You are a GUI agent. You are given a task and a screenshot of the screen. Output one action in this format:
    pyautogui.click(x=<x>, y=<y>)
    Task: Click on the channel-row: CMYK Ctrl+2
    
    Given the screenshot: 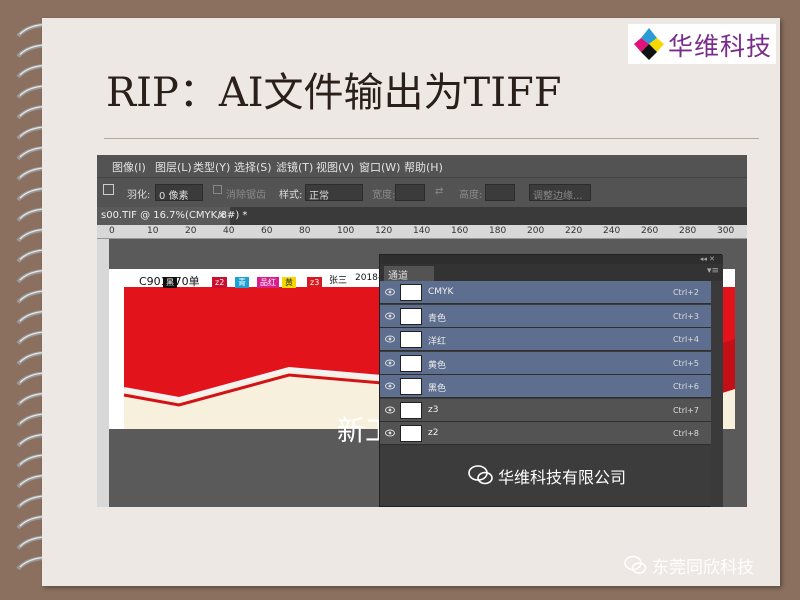 What is the action you would take?
    pyautogui.click(x=545, y=292)
    